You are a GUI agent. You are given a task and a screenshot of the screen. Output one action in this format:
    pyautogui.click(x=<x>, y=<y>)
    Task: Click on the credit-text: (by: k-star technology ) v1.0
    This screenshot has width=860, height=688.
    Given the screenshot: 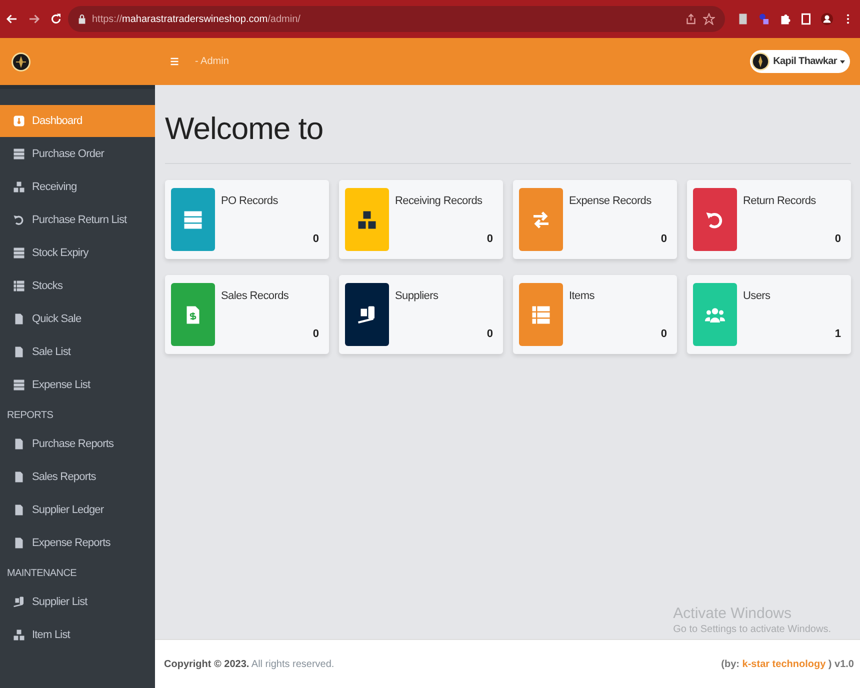 What is the action you would take?
    pyautogui.click(x=787, y=664)
    